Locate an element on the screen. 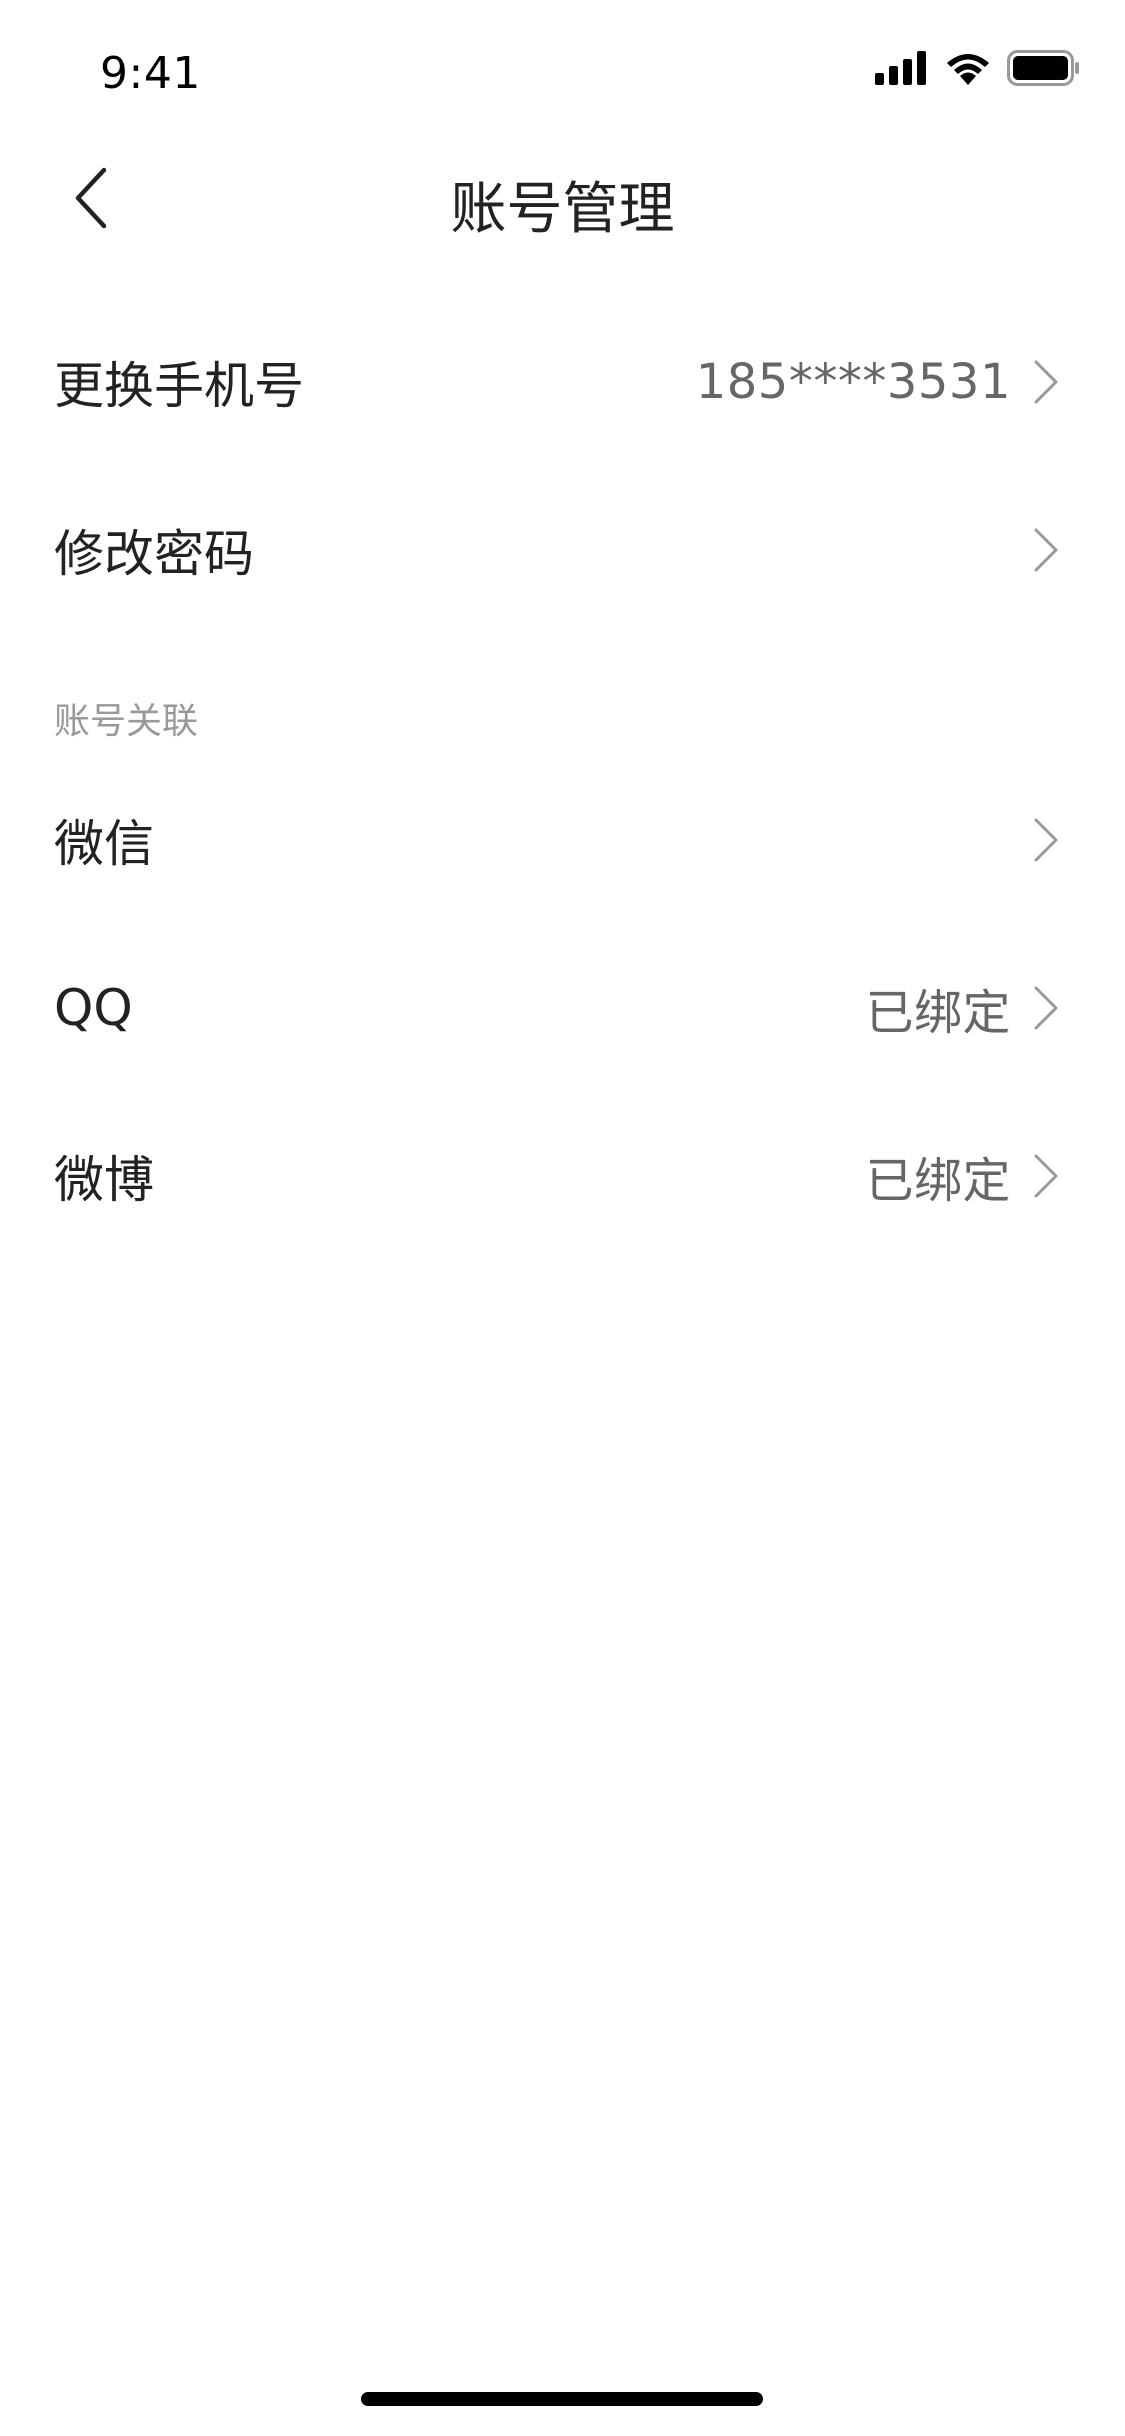  weibo-status-value: 已绑定 is located at coordinates (938, 1181).